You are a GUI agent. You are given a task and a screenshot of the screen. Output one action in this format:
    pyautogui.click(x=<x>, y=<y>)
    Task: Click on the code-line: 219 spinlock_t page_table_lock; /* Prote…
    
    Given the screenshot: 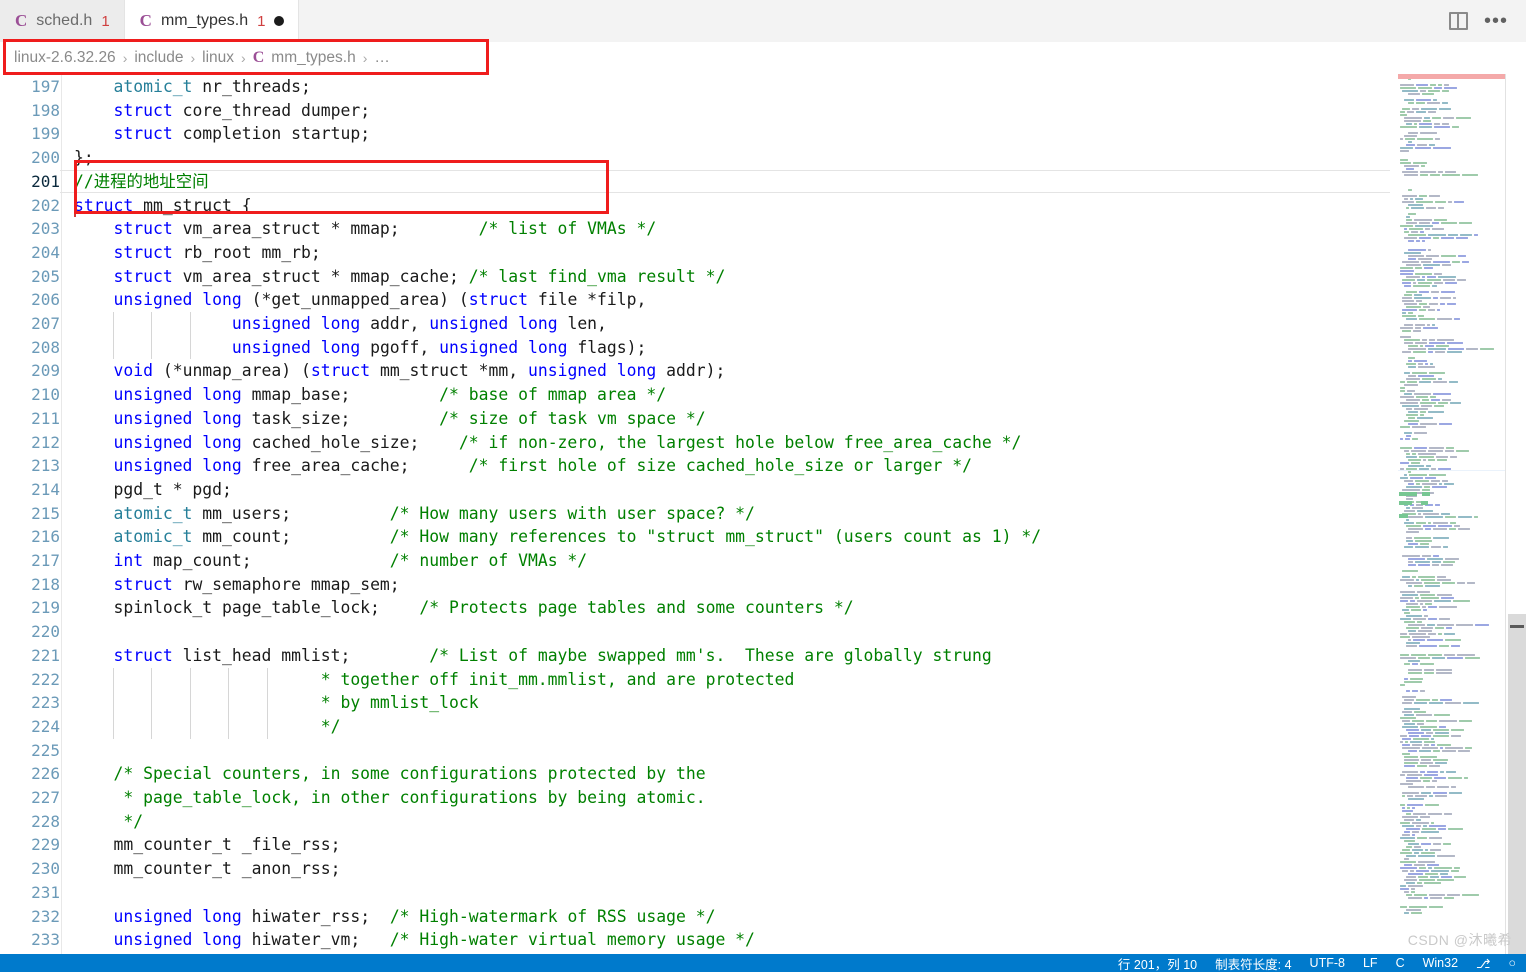 What is the action you would take?
    pyautogui.click(x=695, y=608)
    